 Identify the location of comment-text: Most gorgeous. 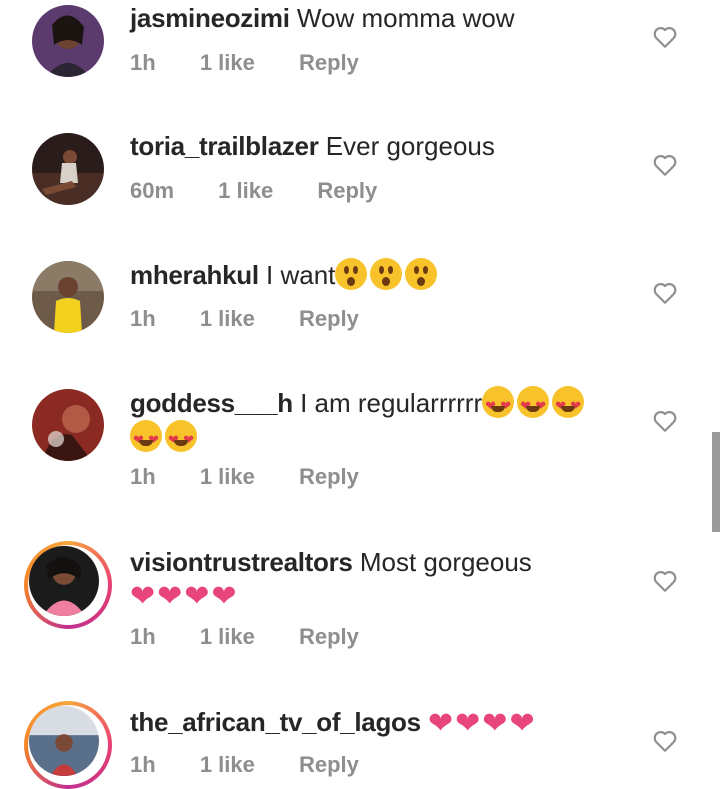
(445, 562).